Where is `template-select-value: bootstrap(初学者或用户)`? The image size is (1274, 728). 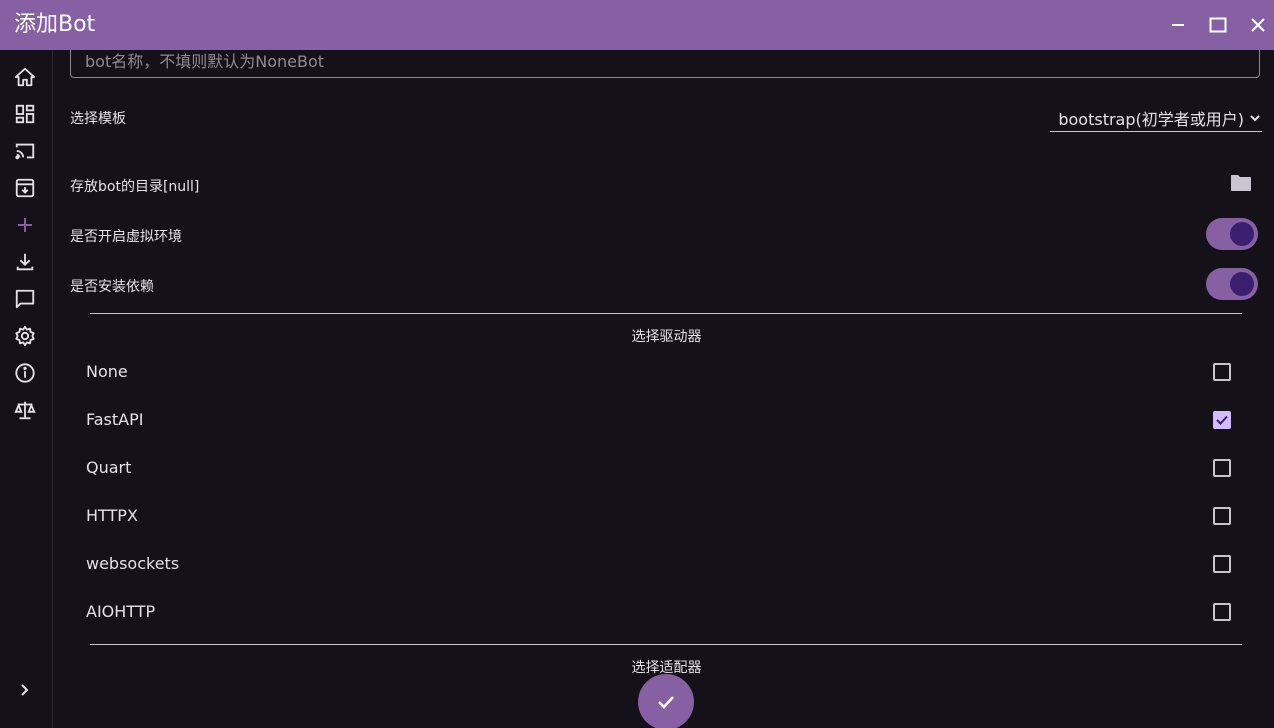
template-select-value: bootstrap(初学者或用户) is located at coordinates (1151, 119).